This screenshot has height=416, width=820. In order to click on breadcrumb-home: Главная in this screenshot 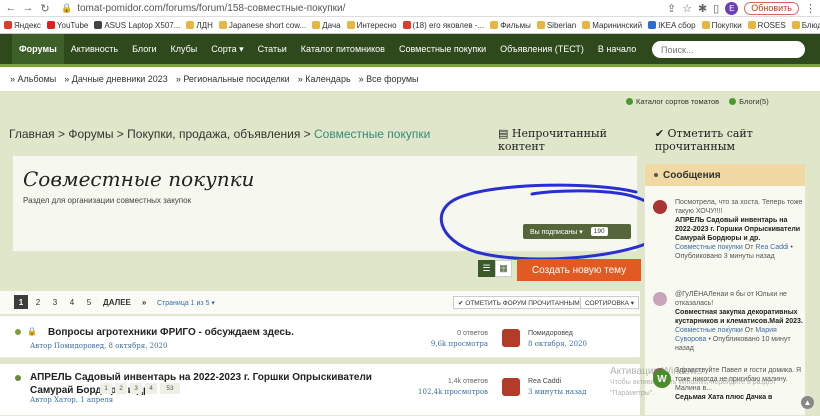, I will do `click(32, 134)`.